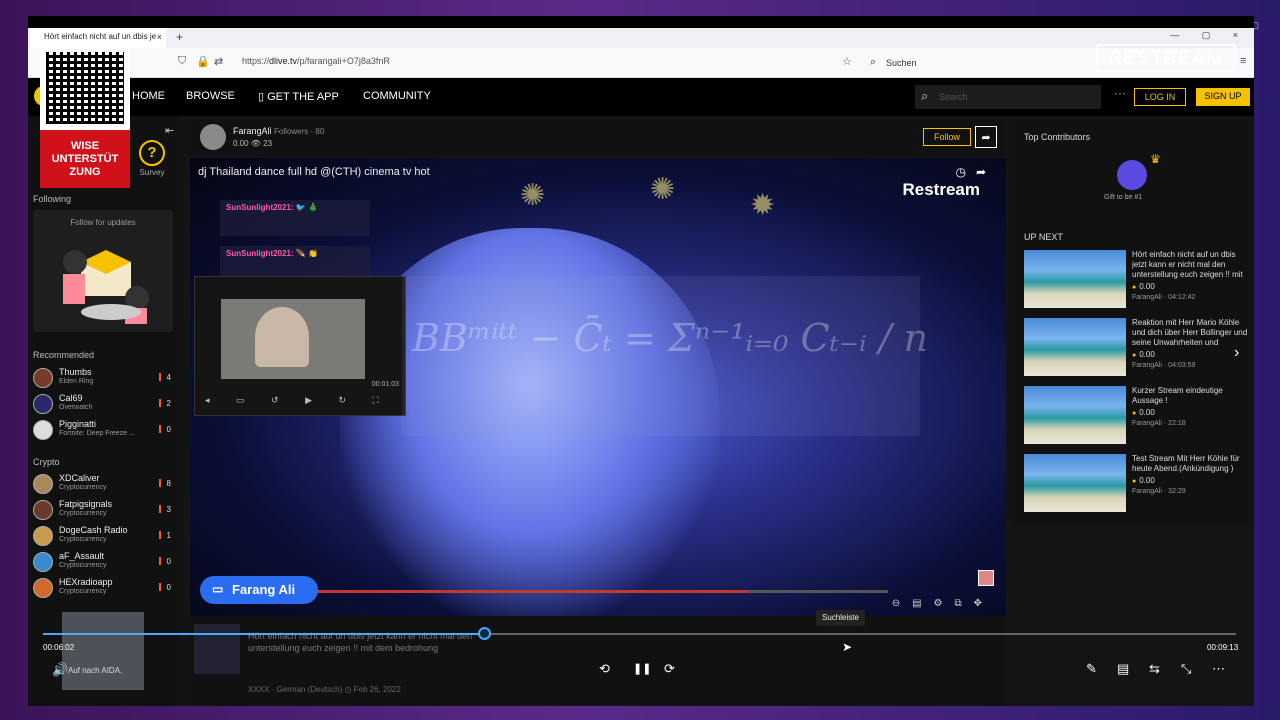  Describe the element at coordinates (1143, 286) in the screenshot. I see `video-value: 0.00` at that location.